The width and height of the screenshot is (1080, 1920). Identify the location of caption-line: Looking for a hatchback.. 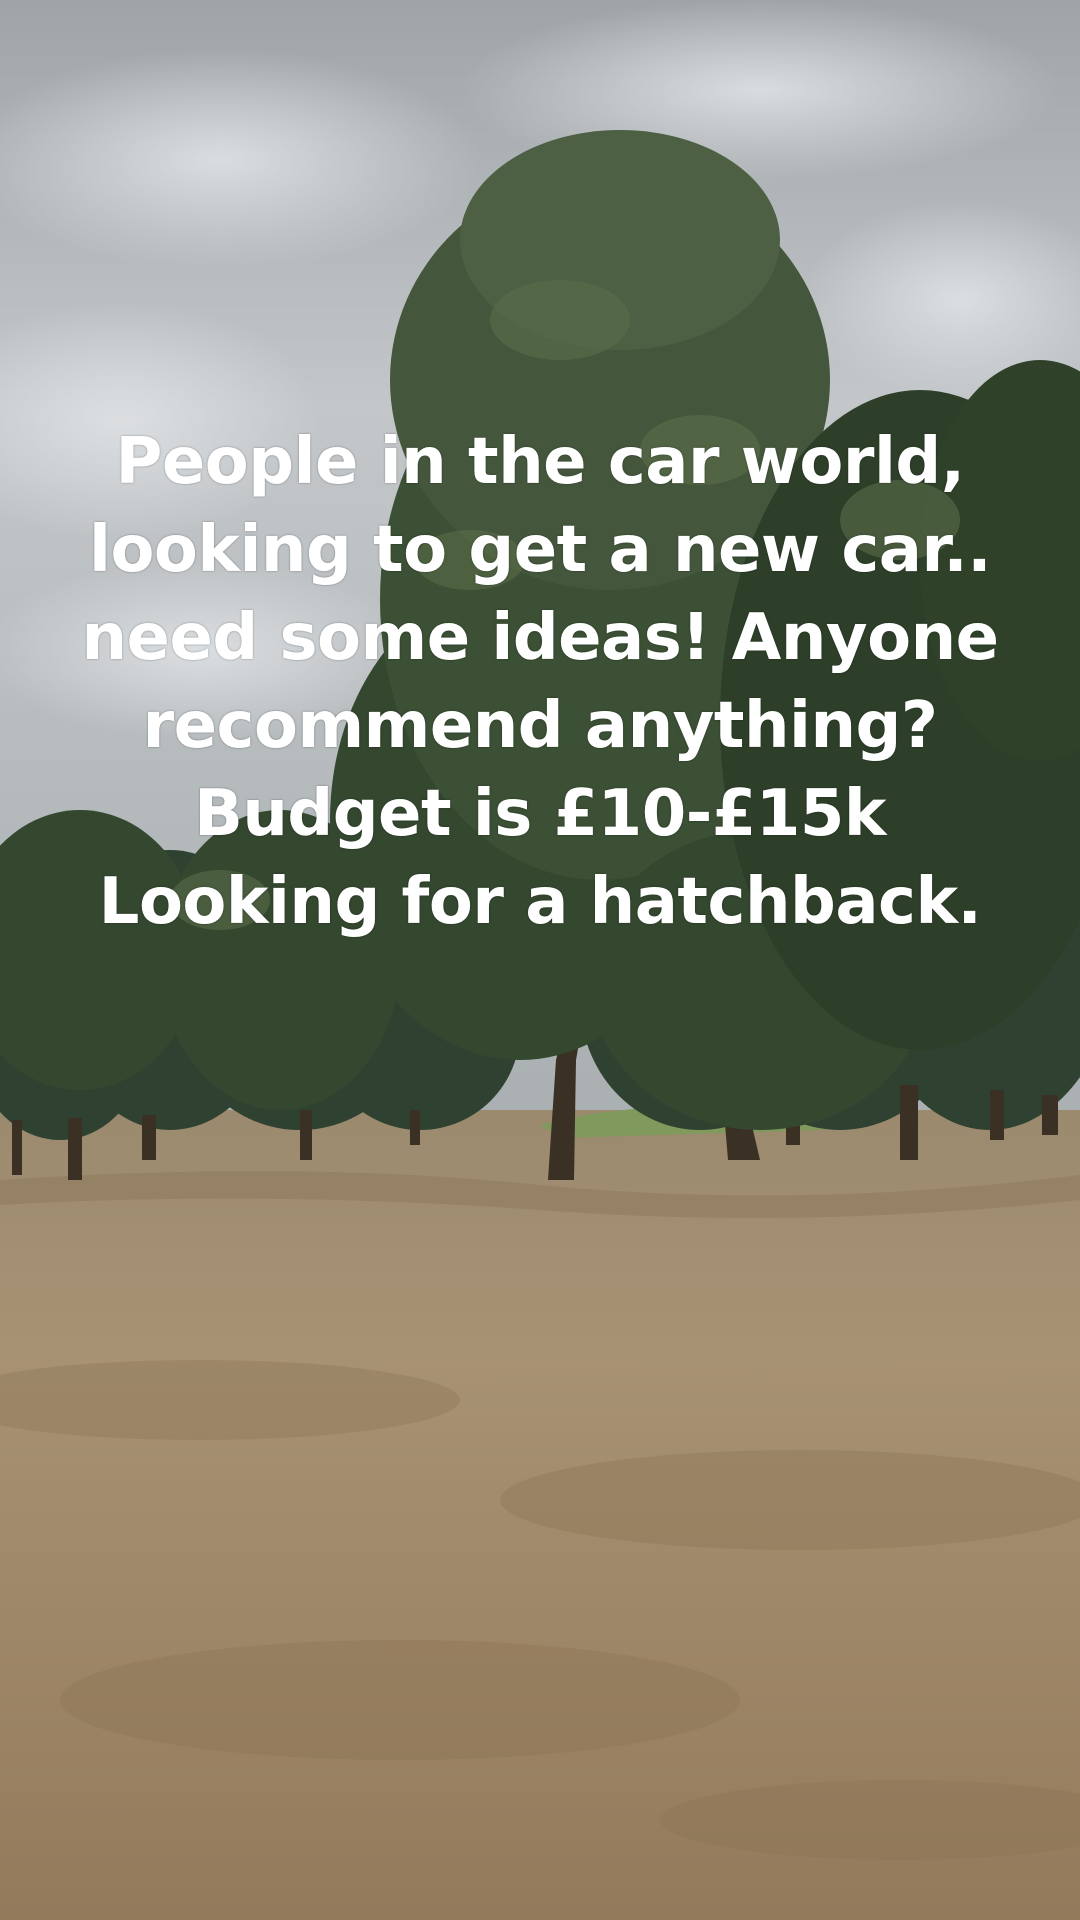
(540, 902).